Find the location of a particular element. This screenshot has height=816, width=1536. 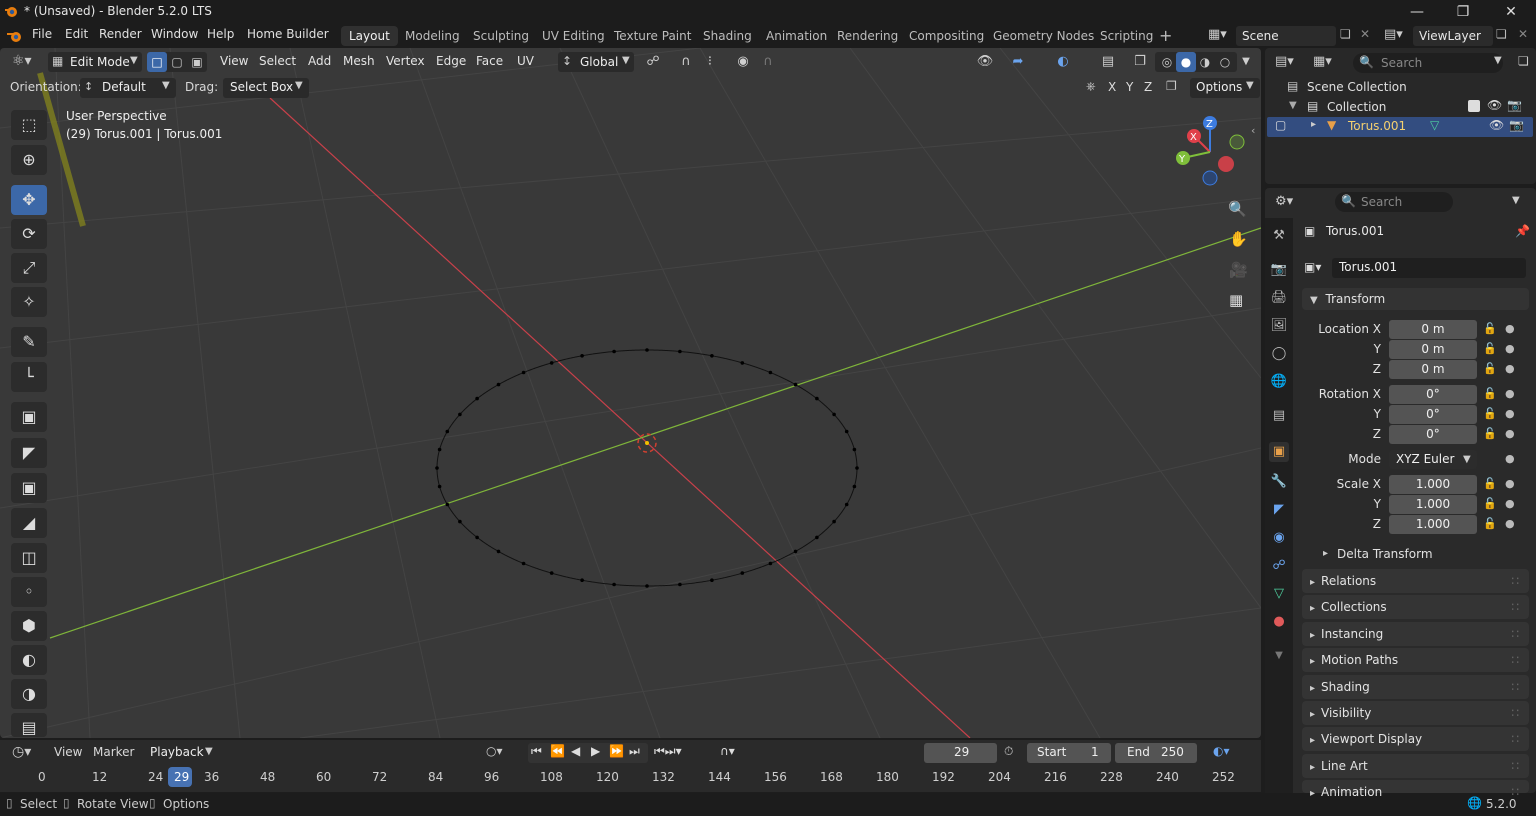

timeline-menu-view: View is located at coordinates (68, 752).